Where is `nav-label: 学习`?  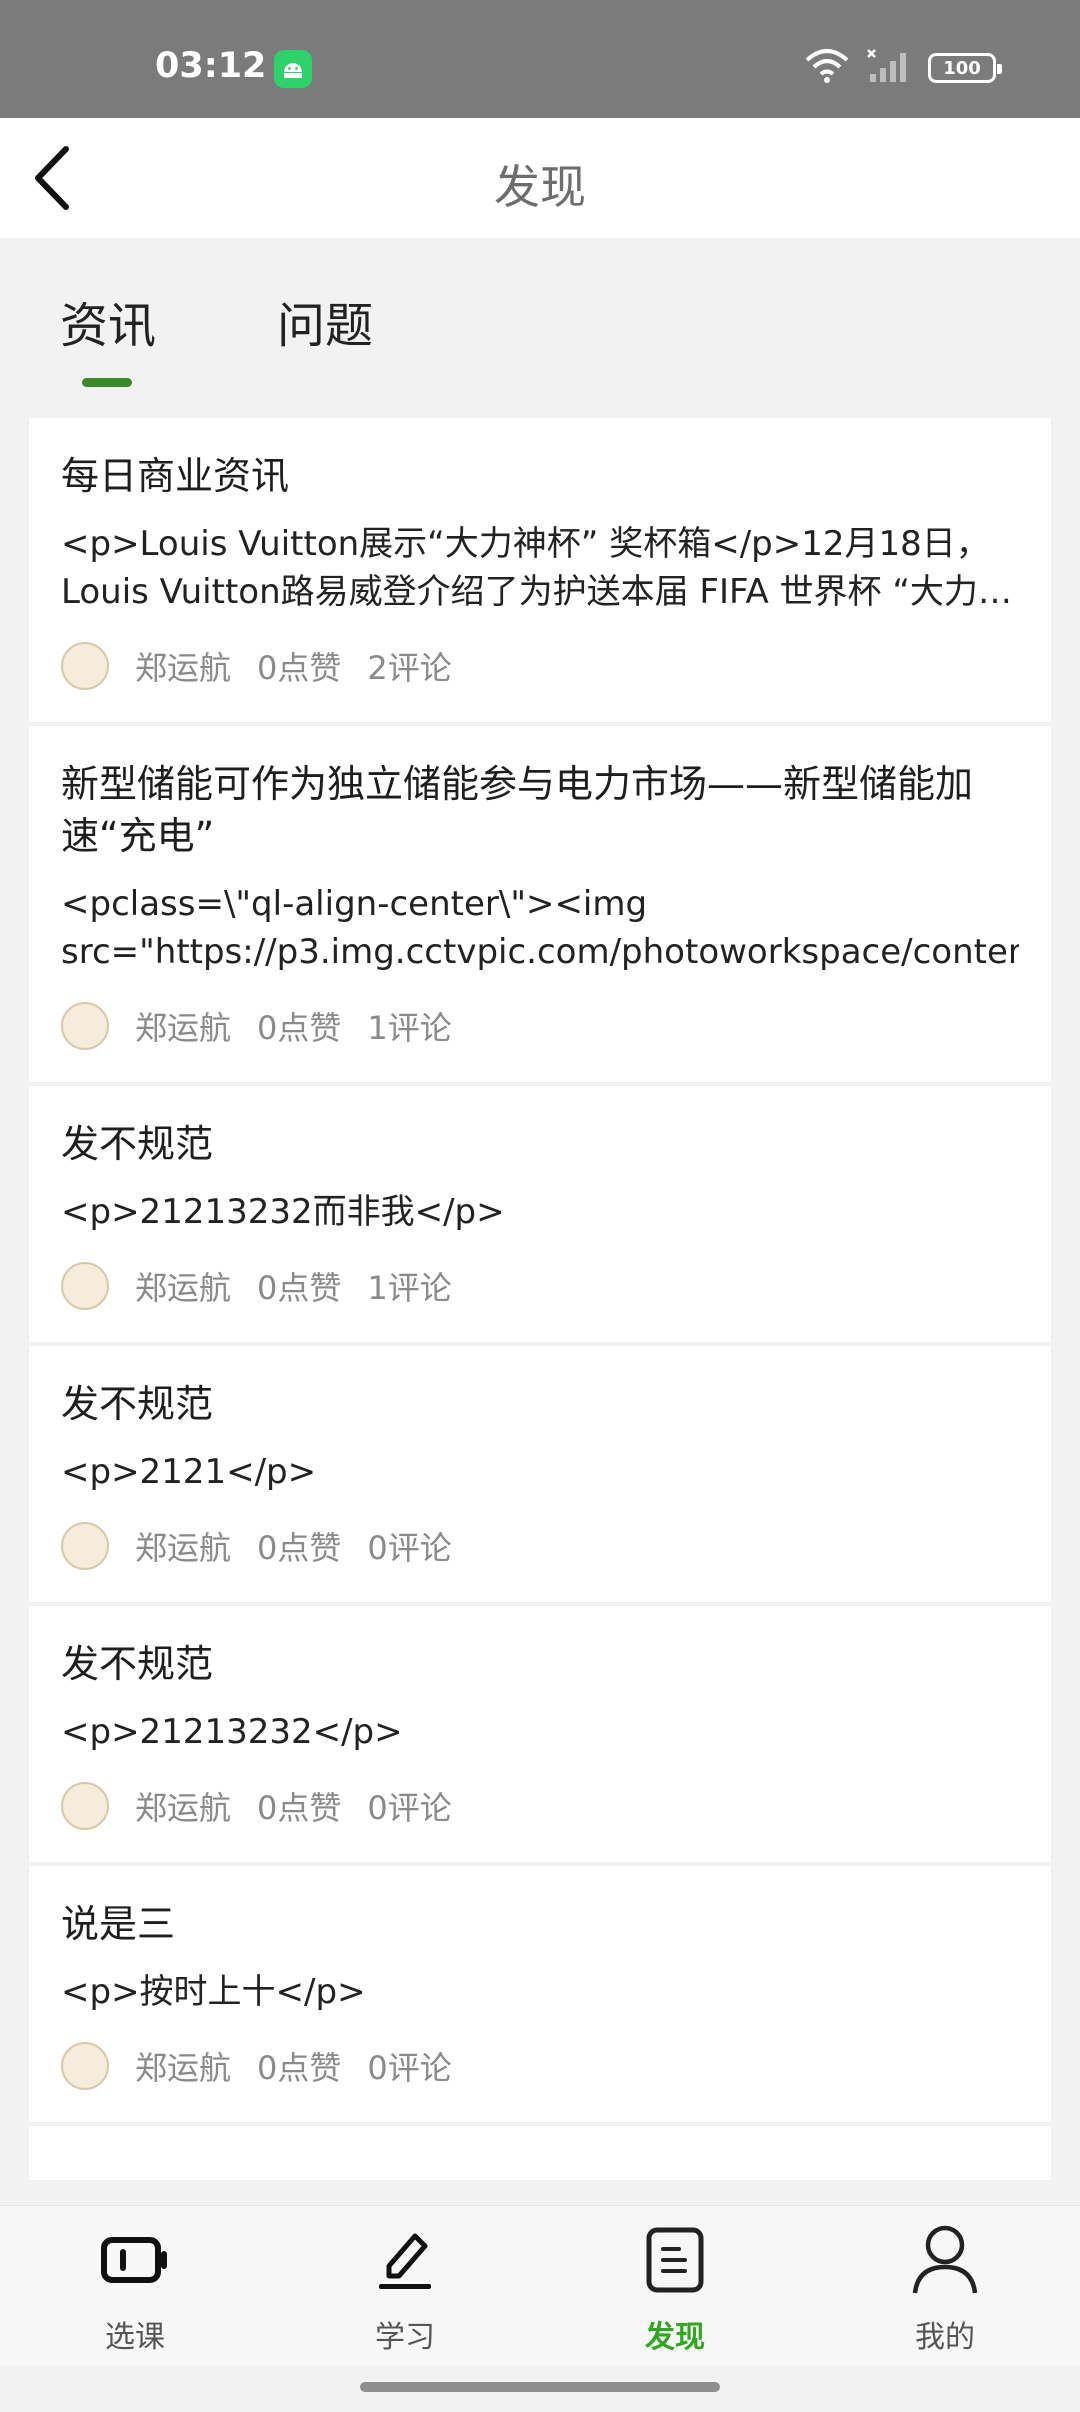
nav-label: 学习 is located at coordinates (405, 2337).